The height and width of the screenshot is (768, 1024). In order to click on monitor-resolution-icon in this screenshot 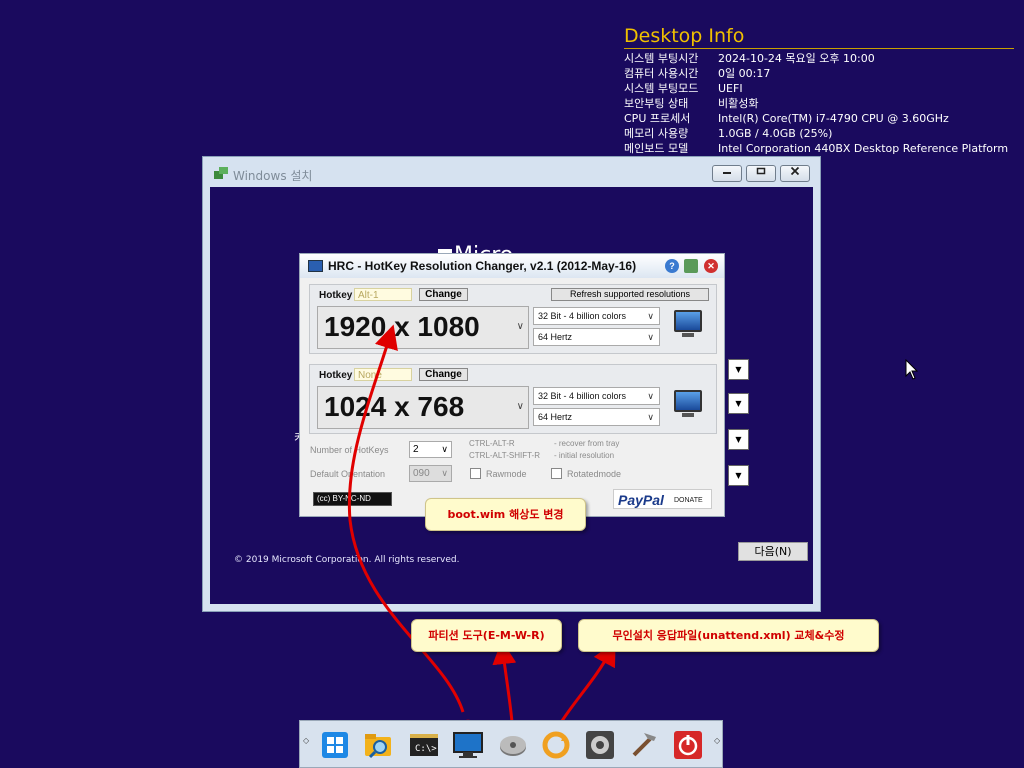, I will do `click(468, 745)`.